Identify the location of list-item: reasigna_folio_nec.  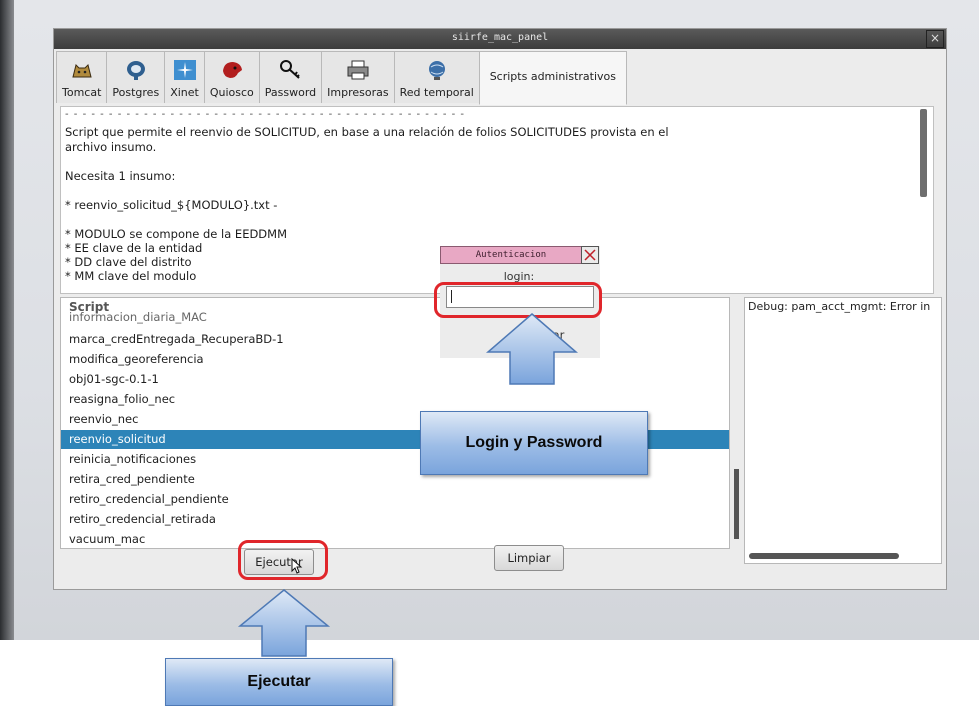
(122, 399).